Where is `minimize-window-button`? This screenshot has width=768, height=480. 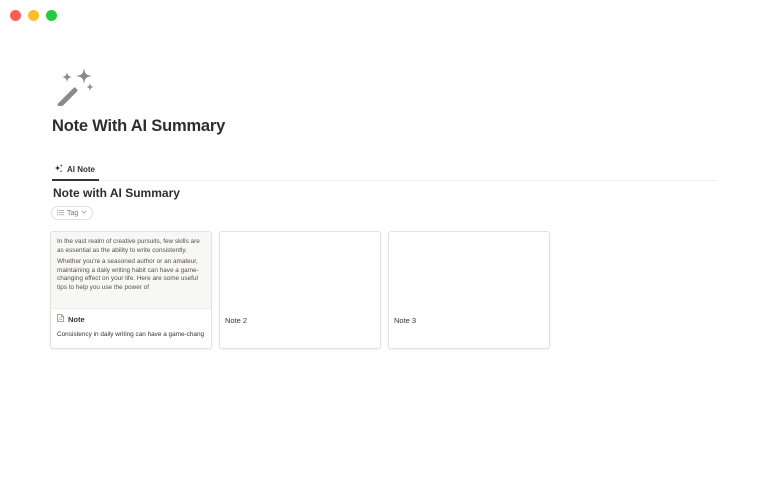 minimize-window-button is located at coordinates (33, 15).